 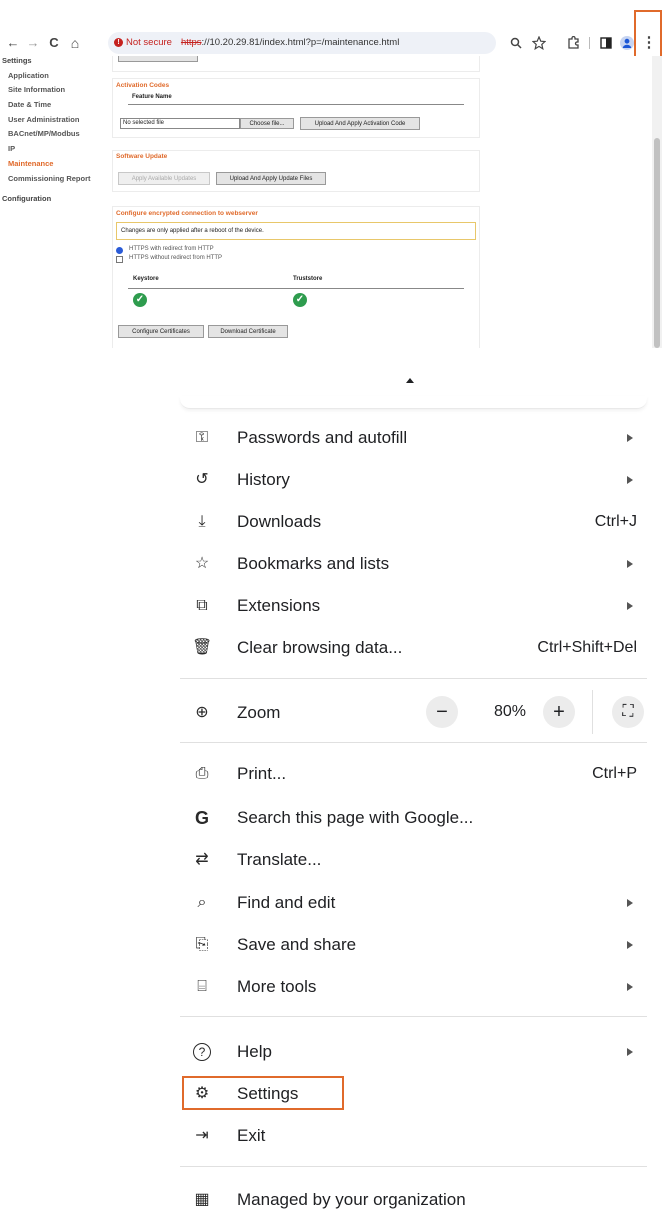 What do you see at coordinates (119, 259) in the screenshot?
I see `radio-no-redirect` at bounding box center [119, 259].